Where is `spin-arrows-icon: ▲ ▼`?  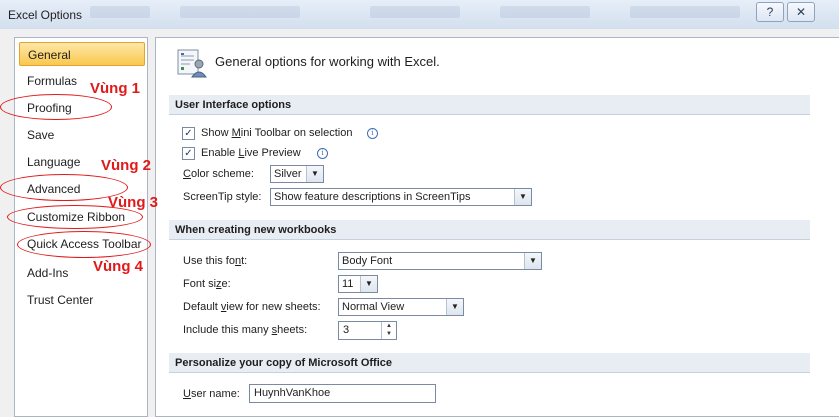 spin-arrows-icon: ▲ ▼ is located at coordinates (388, 330).